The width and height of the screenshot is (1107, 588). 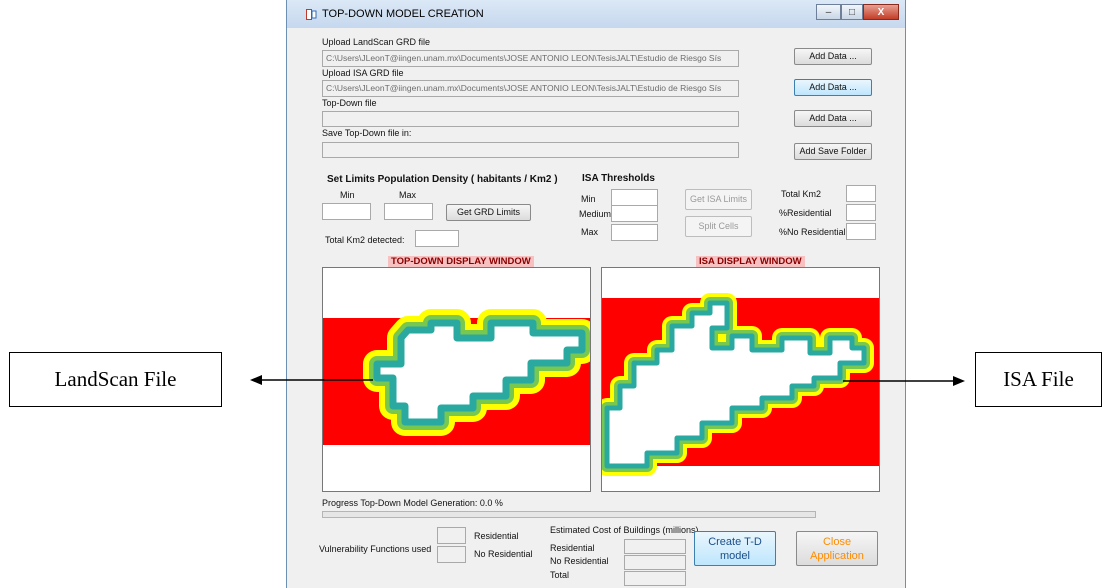 What do you see at coordinates (437, 238) in the screenshot?
I see `total-km2-detected-field` at bounding box center [437, 238].